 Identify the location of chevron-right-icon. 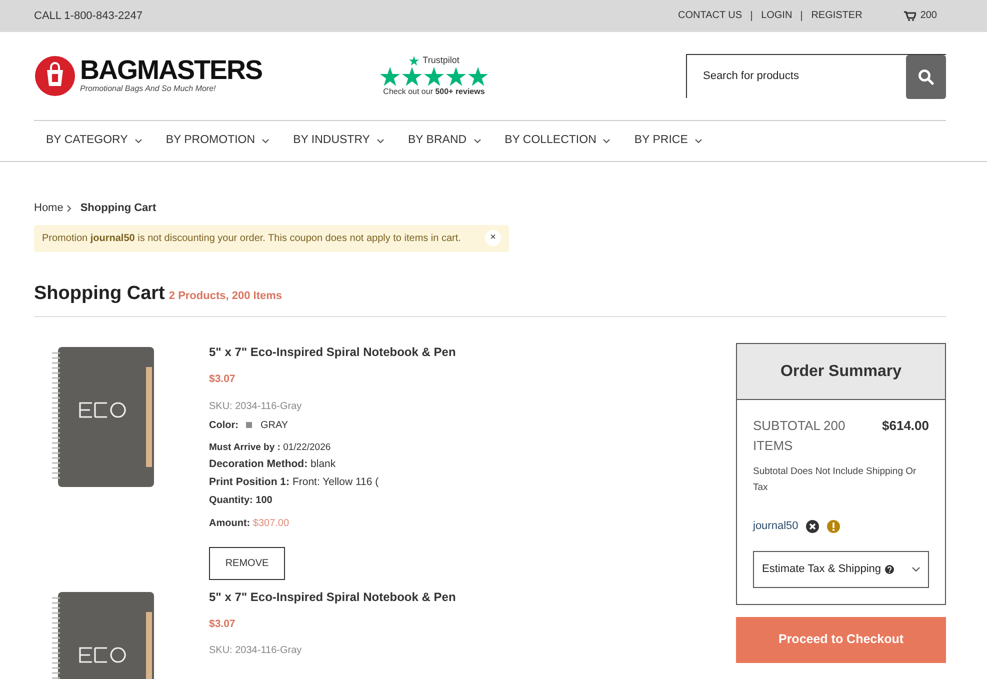
(69, 208).